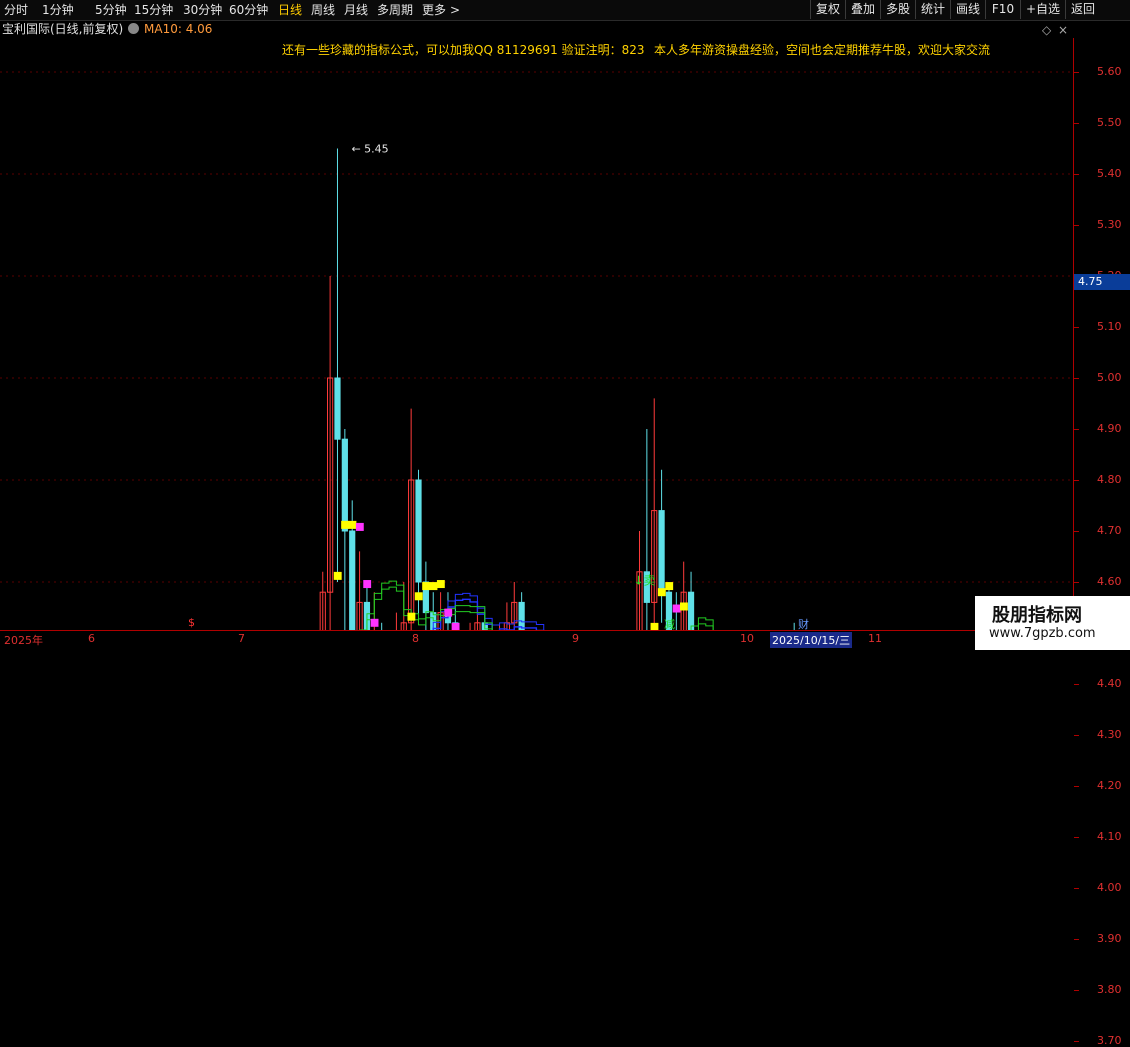 This screenshot has width=1130, height=1047. Describe the element at coordinates (488, 614) in the screenshot. I see `ma20-step-line` at that location.